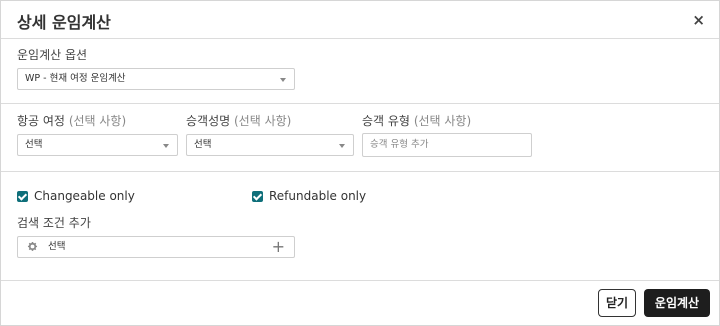  I want to click on search-conditions-value: 선택, so click(57, 246).